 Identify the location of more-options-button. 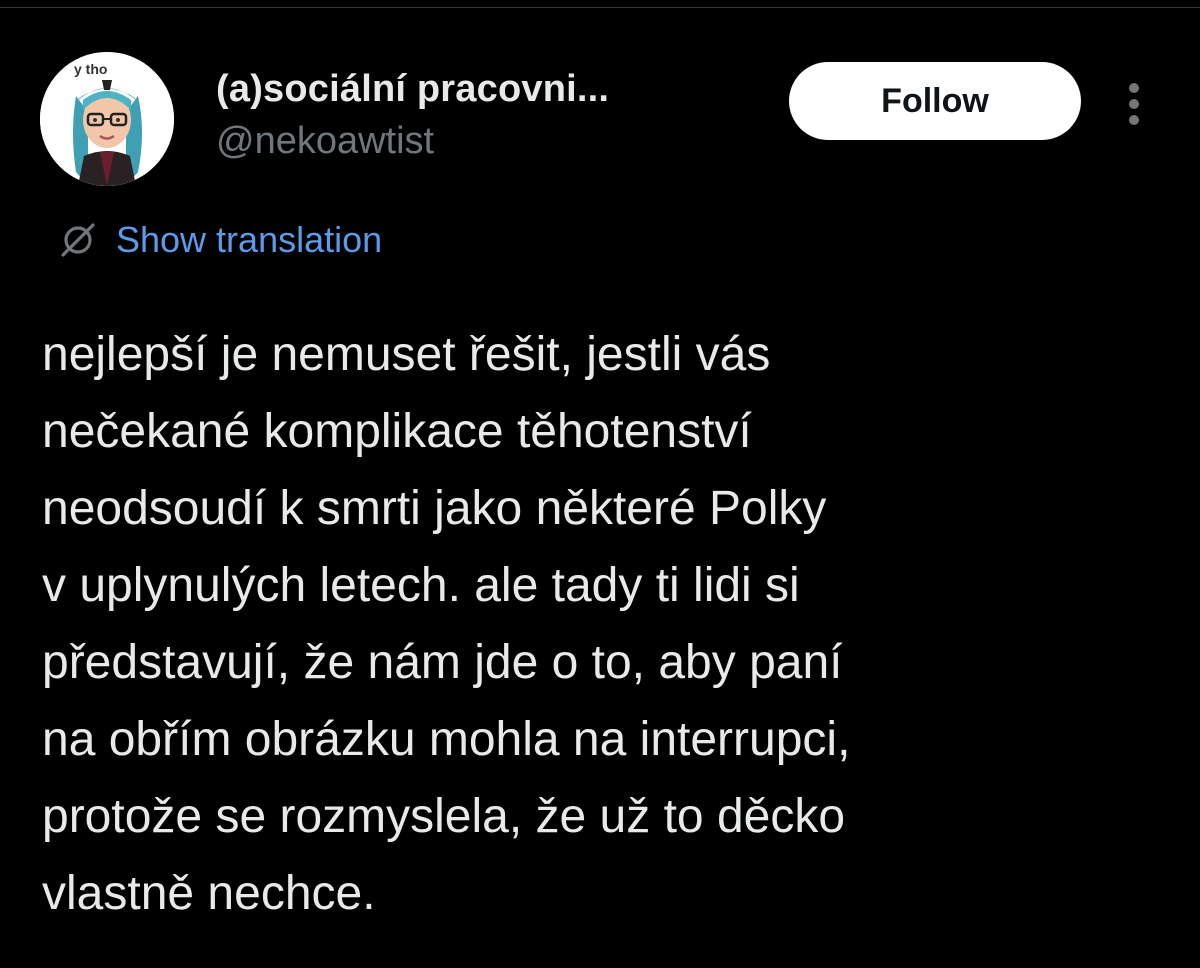
(1134, 104).